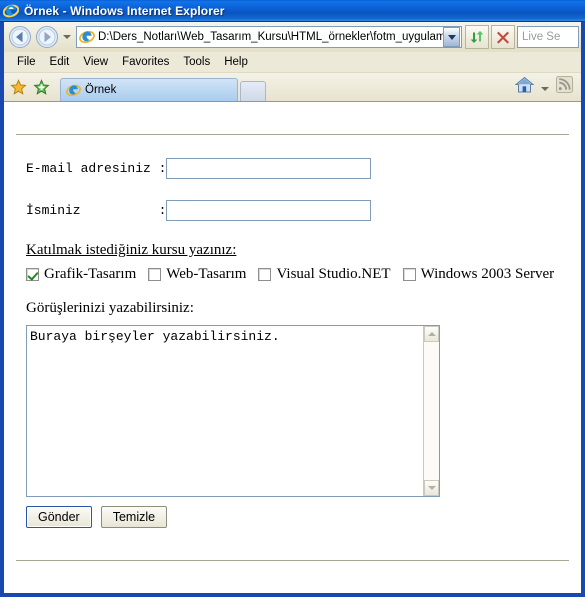 This screenshot has height=597, width=585. I want to click on favorites-toolbar, so click(32, 87).